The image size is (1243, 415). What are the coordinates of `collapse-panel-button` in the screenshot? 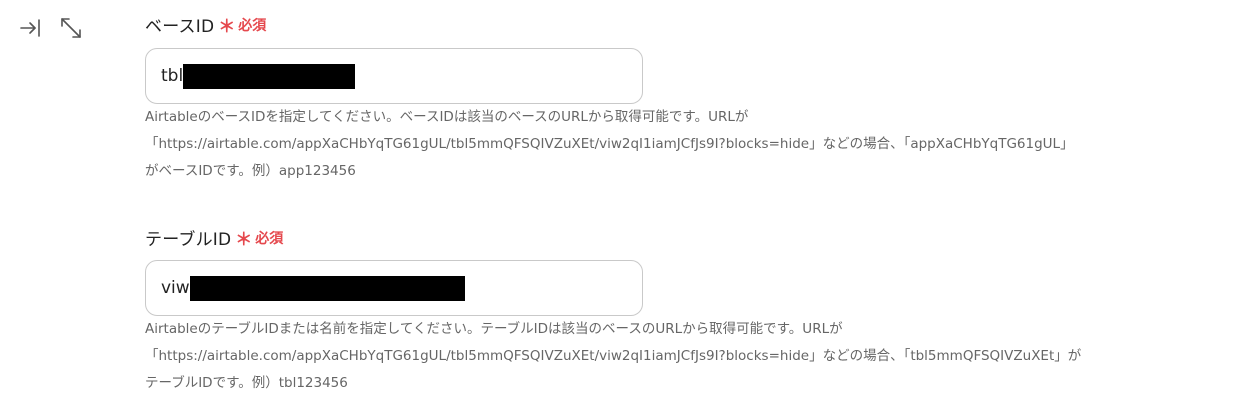 It's located at (31, 28).